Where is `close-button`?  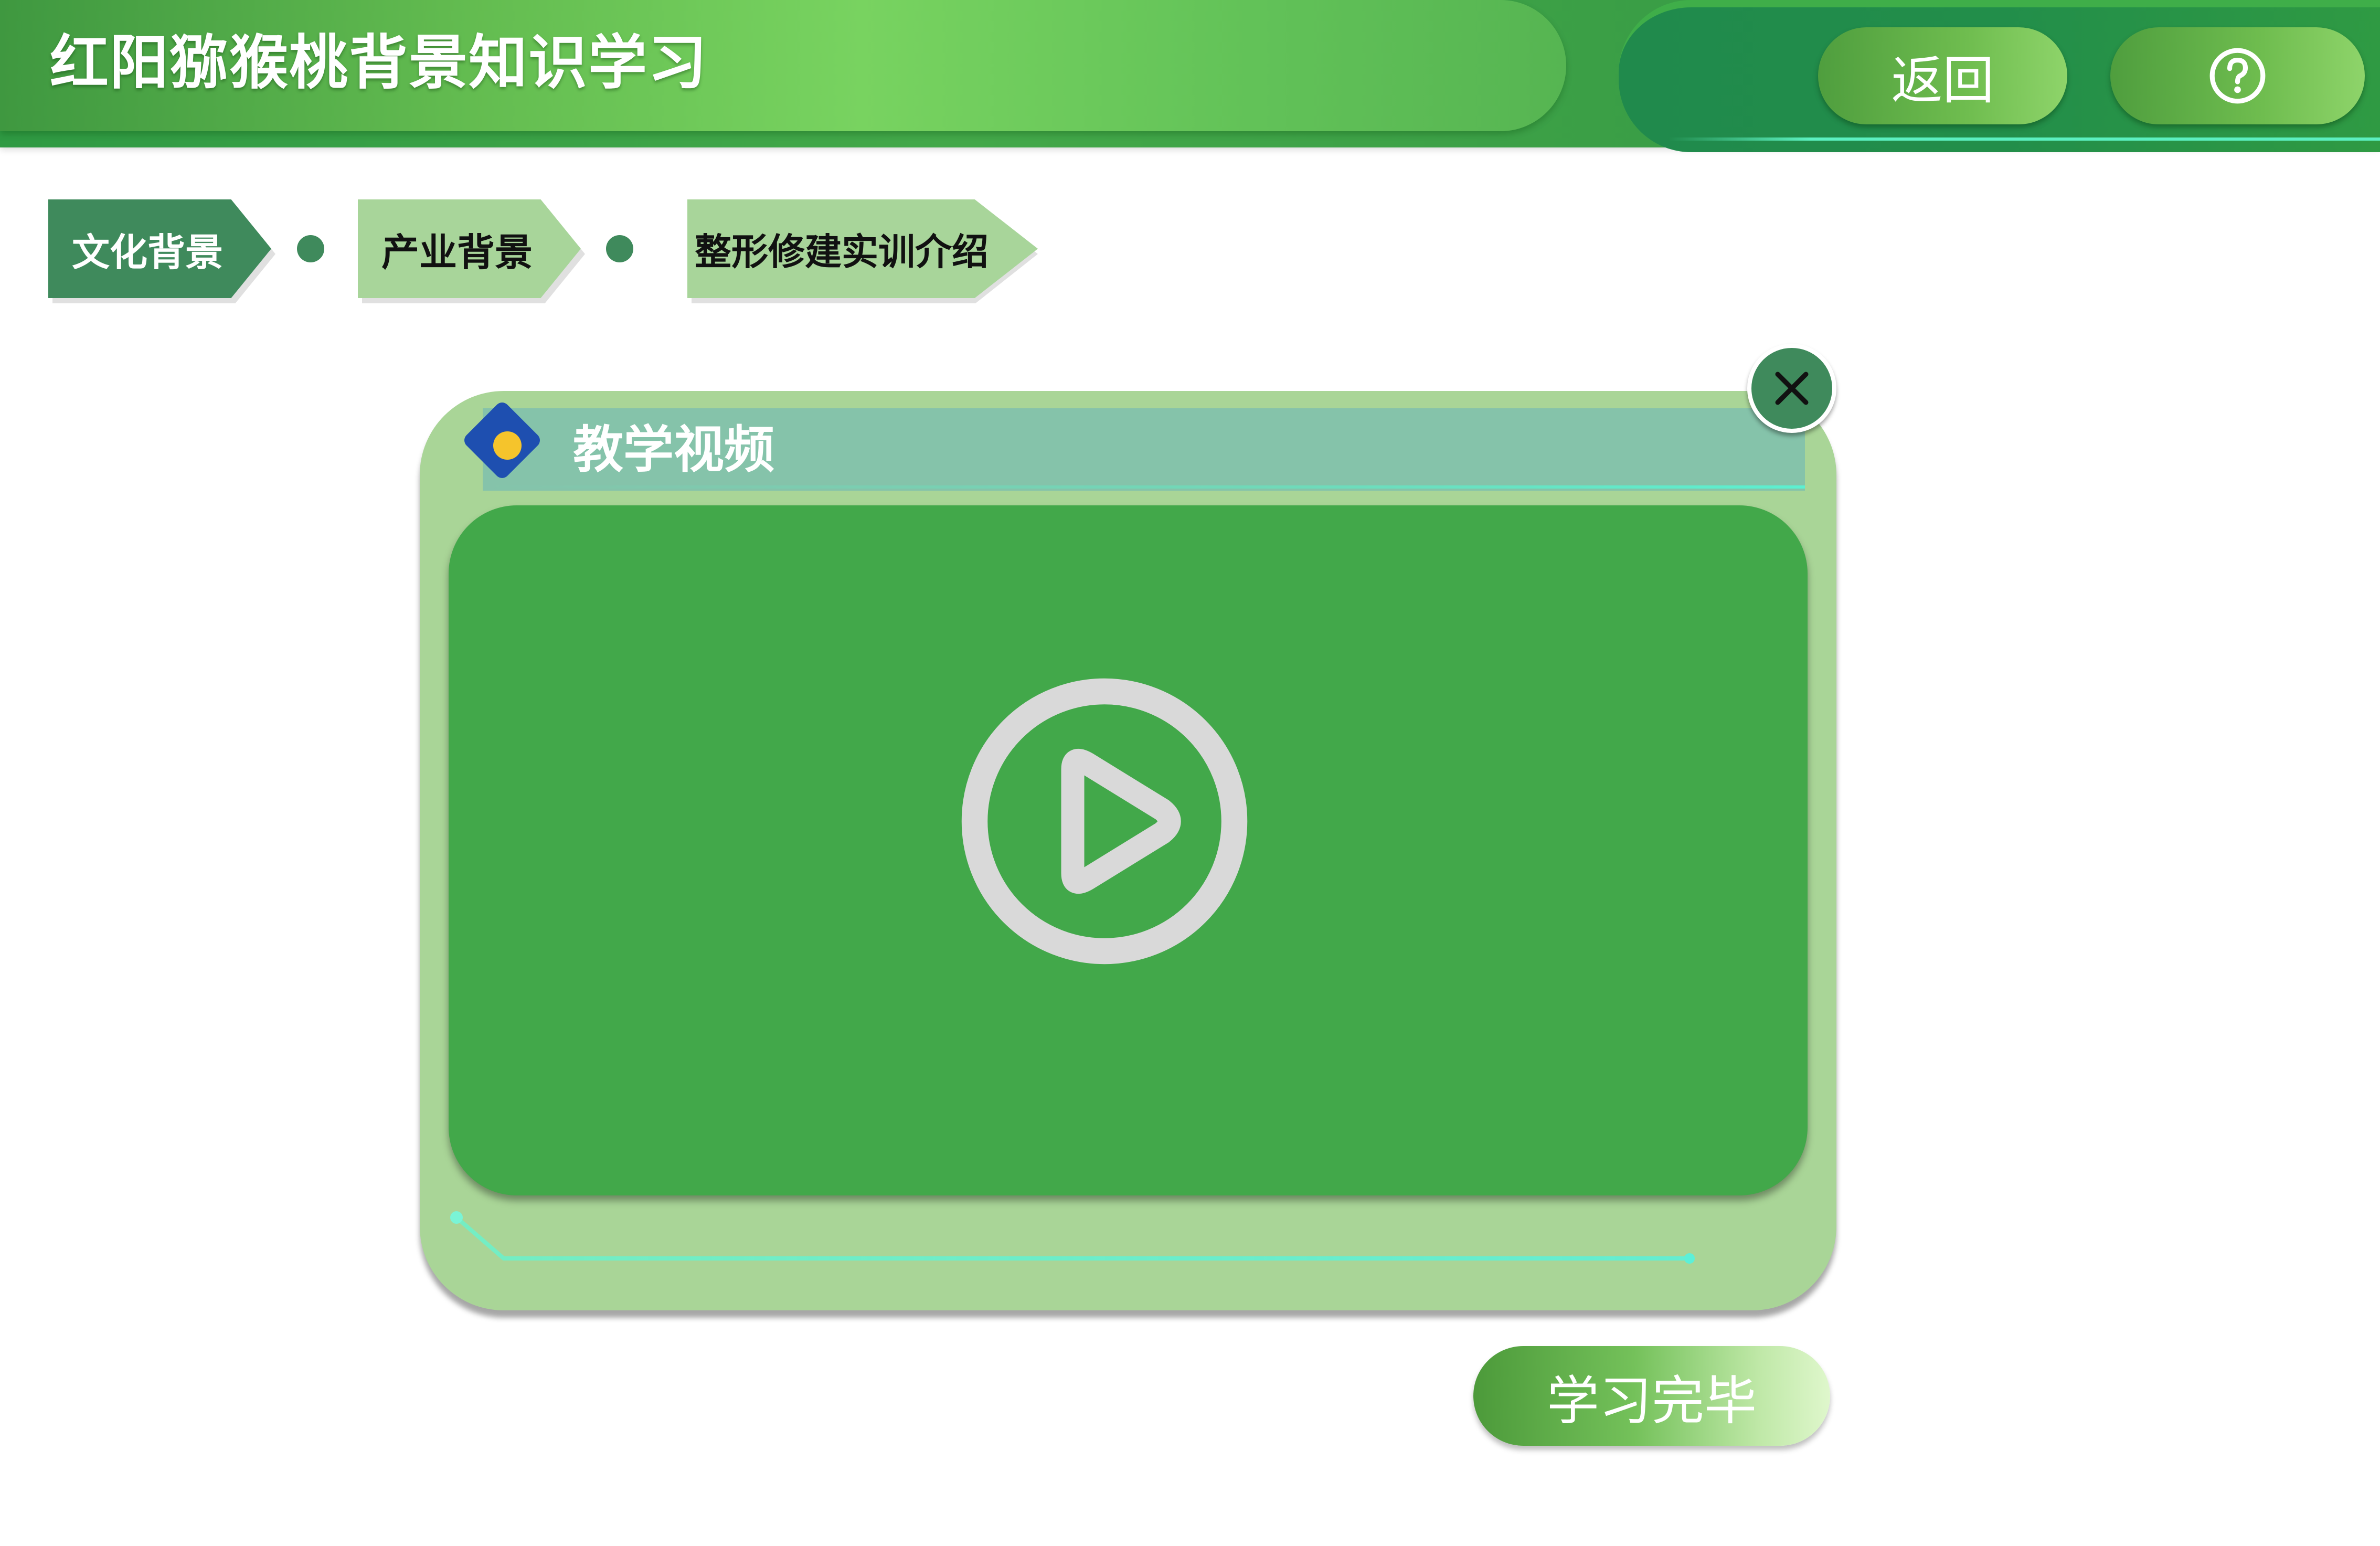 close-button is located at coordinates (1791, 388).